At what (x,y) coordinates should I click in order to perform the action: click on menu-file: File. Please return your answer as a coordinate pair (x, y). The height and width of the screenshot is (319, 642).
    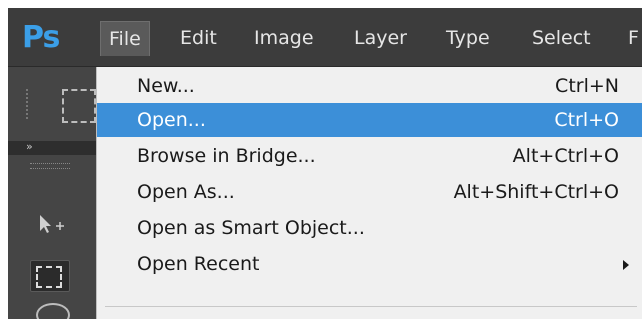
    Looking at the image, I should click on (125, 38).